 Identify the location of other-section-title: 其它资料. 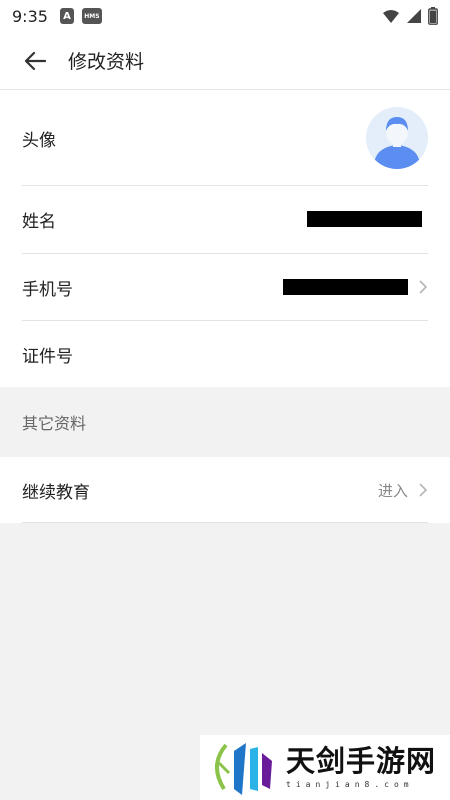
(54, 423).